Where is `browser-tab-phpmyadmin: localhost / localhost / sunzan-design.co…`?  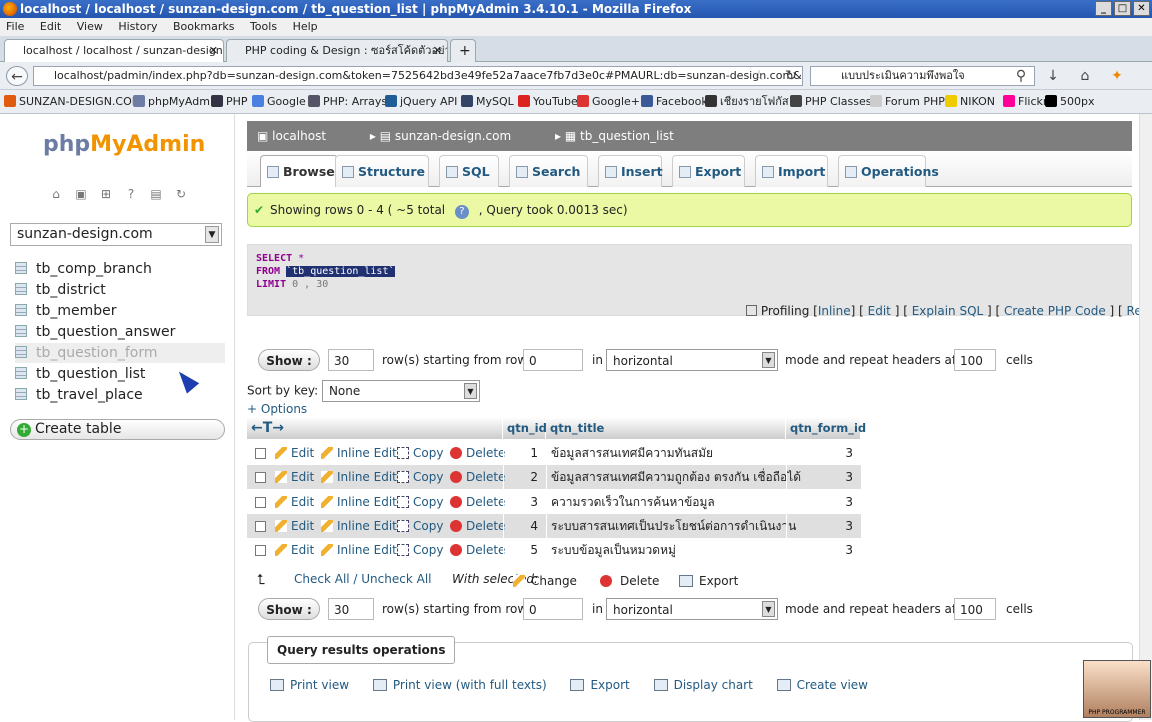
browser-tab-phpmyadmin: localhost / localhost / sunzan-design.co… is located at coordinates (114, 50).